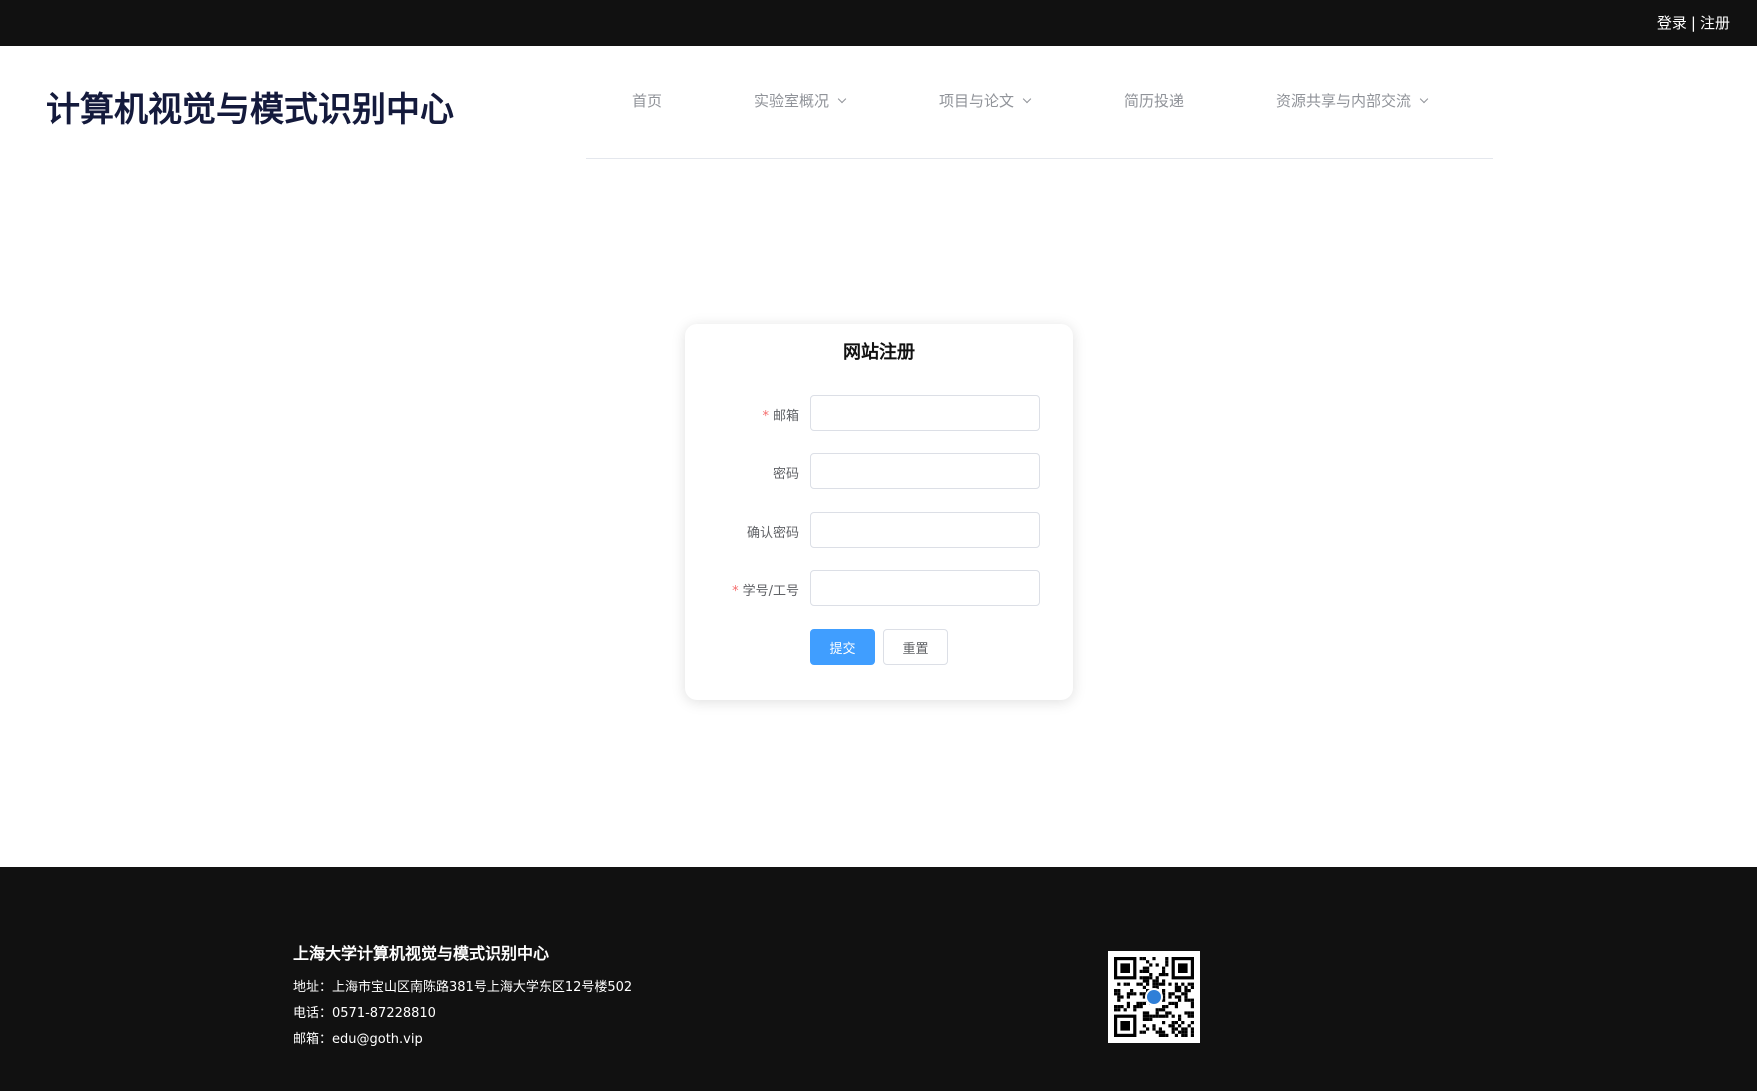  What do you see at coordinates (1672, 22) in the screenshot?
I see `login-link: 登录` at bounding box center [1672, 22].